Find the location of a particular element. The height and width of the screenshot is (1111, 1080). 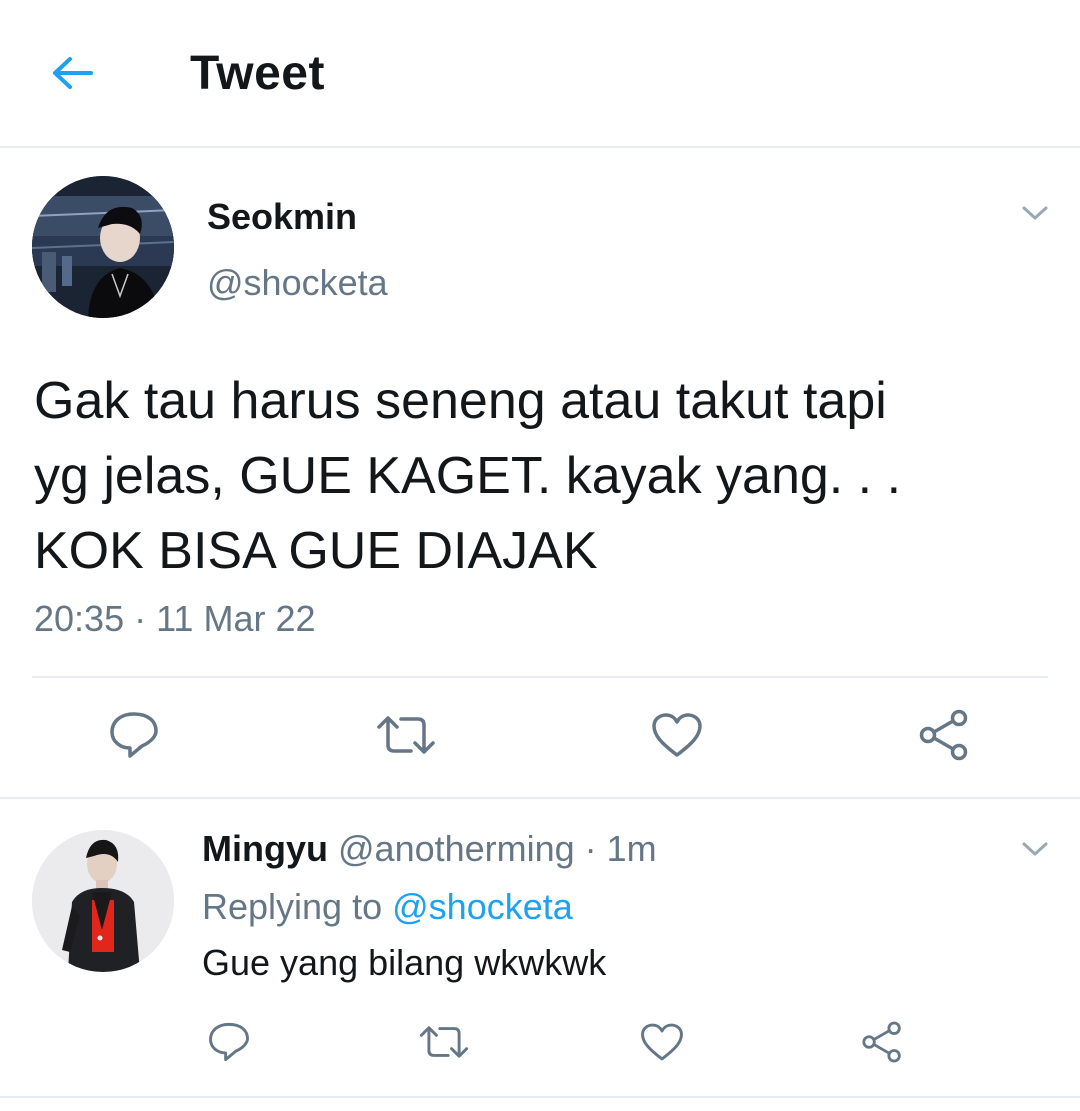

tweet-text-line: KOK BISA GUE DIAJAK is located at coordinates (316, 551).